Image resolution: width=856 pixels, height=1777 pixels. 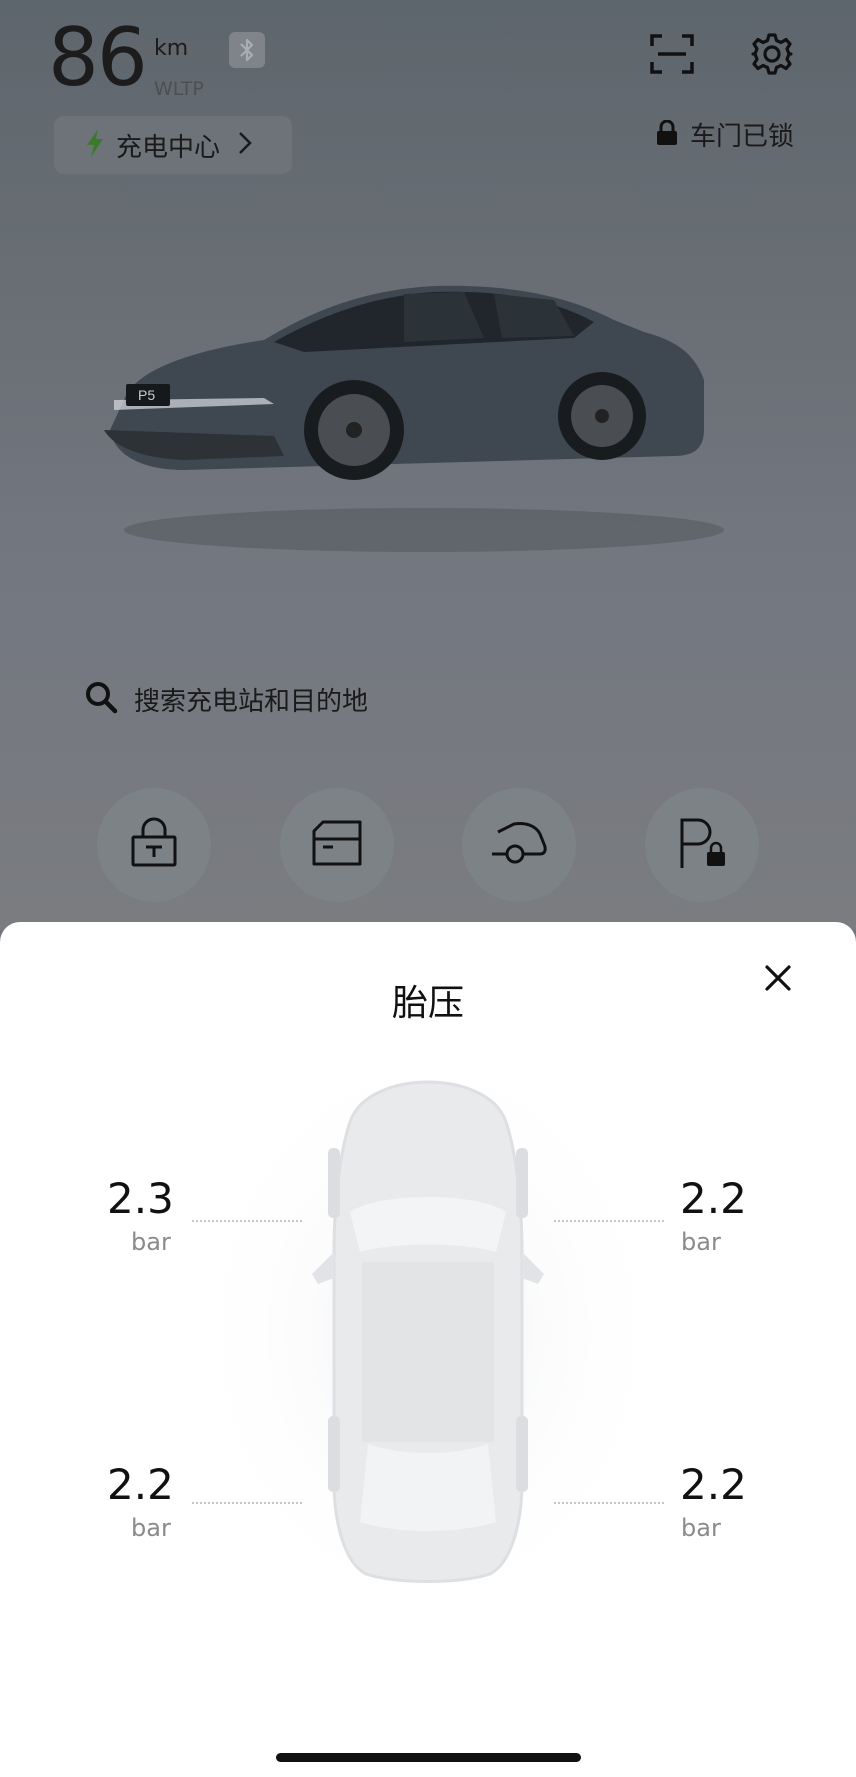 What do you see at coordinates (151, 1242) in the screenshot?
I see `tire-front-left-unit: bar` at bounding box center [151, 1242].